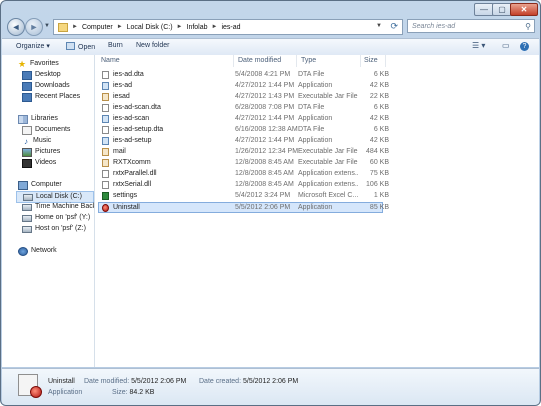  I want to click on search-input: Search ies-ad ⚲, so click(471, 26).